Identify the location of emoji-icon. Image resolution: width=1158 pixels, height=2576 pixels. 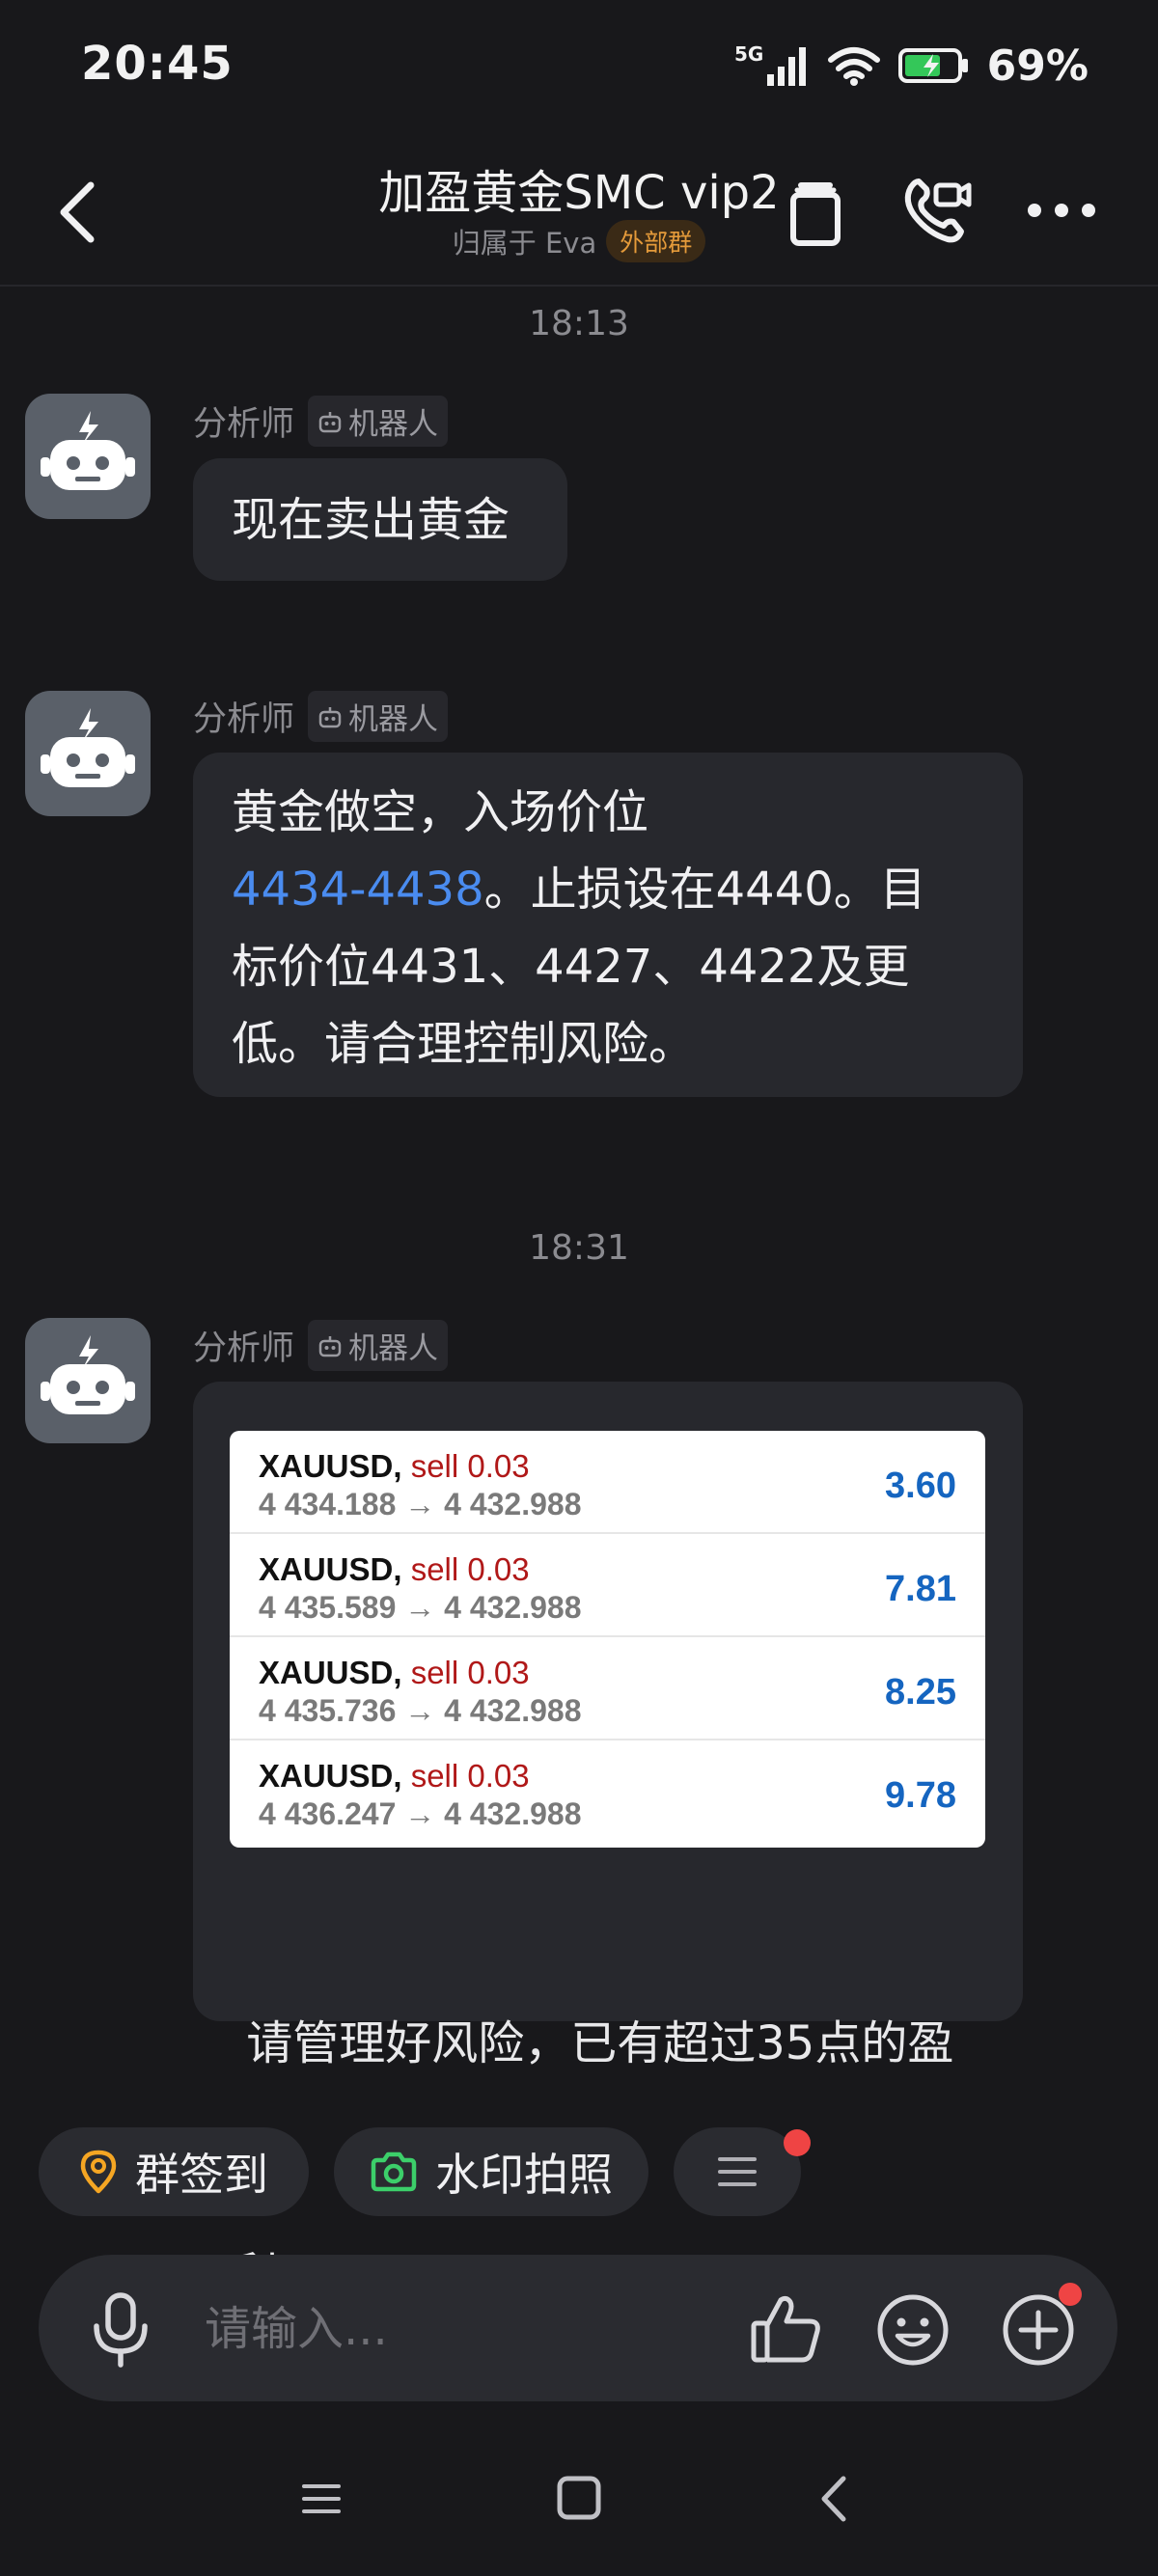
(912, 2330).